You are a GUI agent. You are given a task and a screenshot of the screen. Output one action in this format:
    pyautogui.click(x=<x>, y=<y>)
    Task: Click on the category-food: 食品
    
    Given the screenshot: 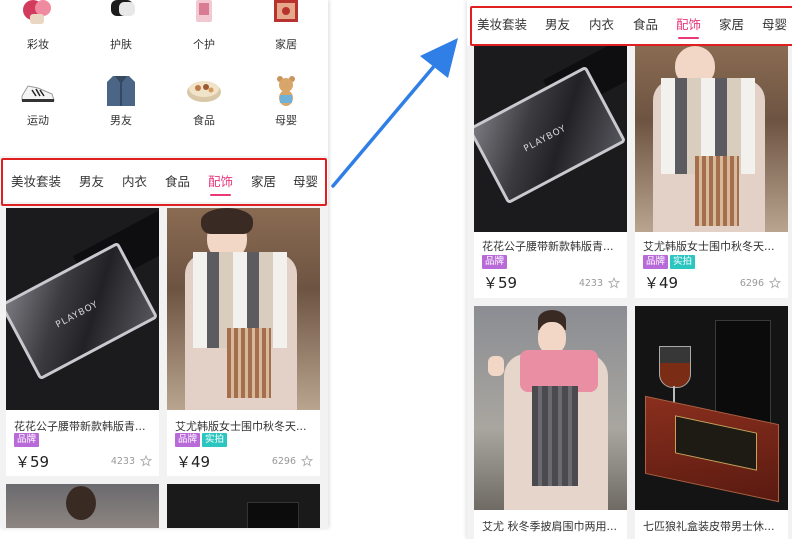 What is the action you would take?
    pyautogui.click(x=204, y=102)
    